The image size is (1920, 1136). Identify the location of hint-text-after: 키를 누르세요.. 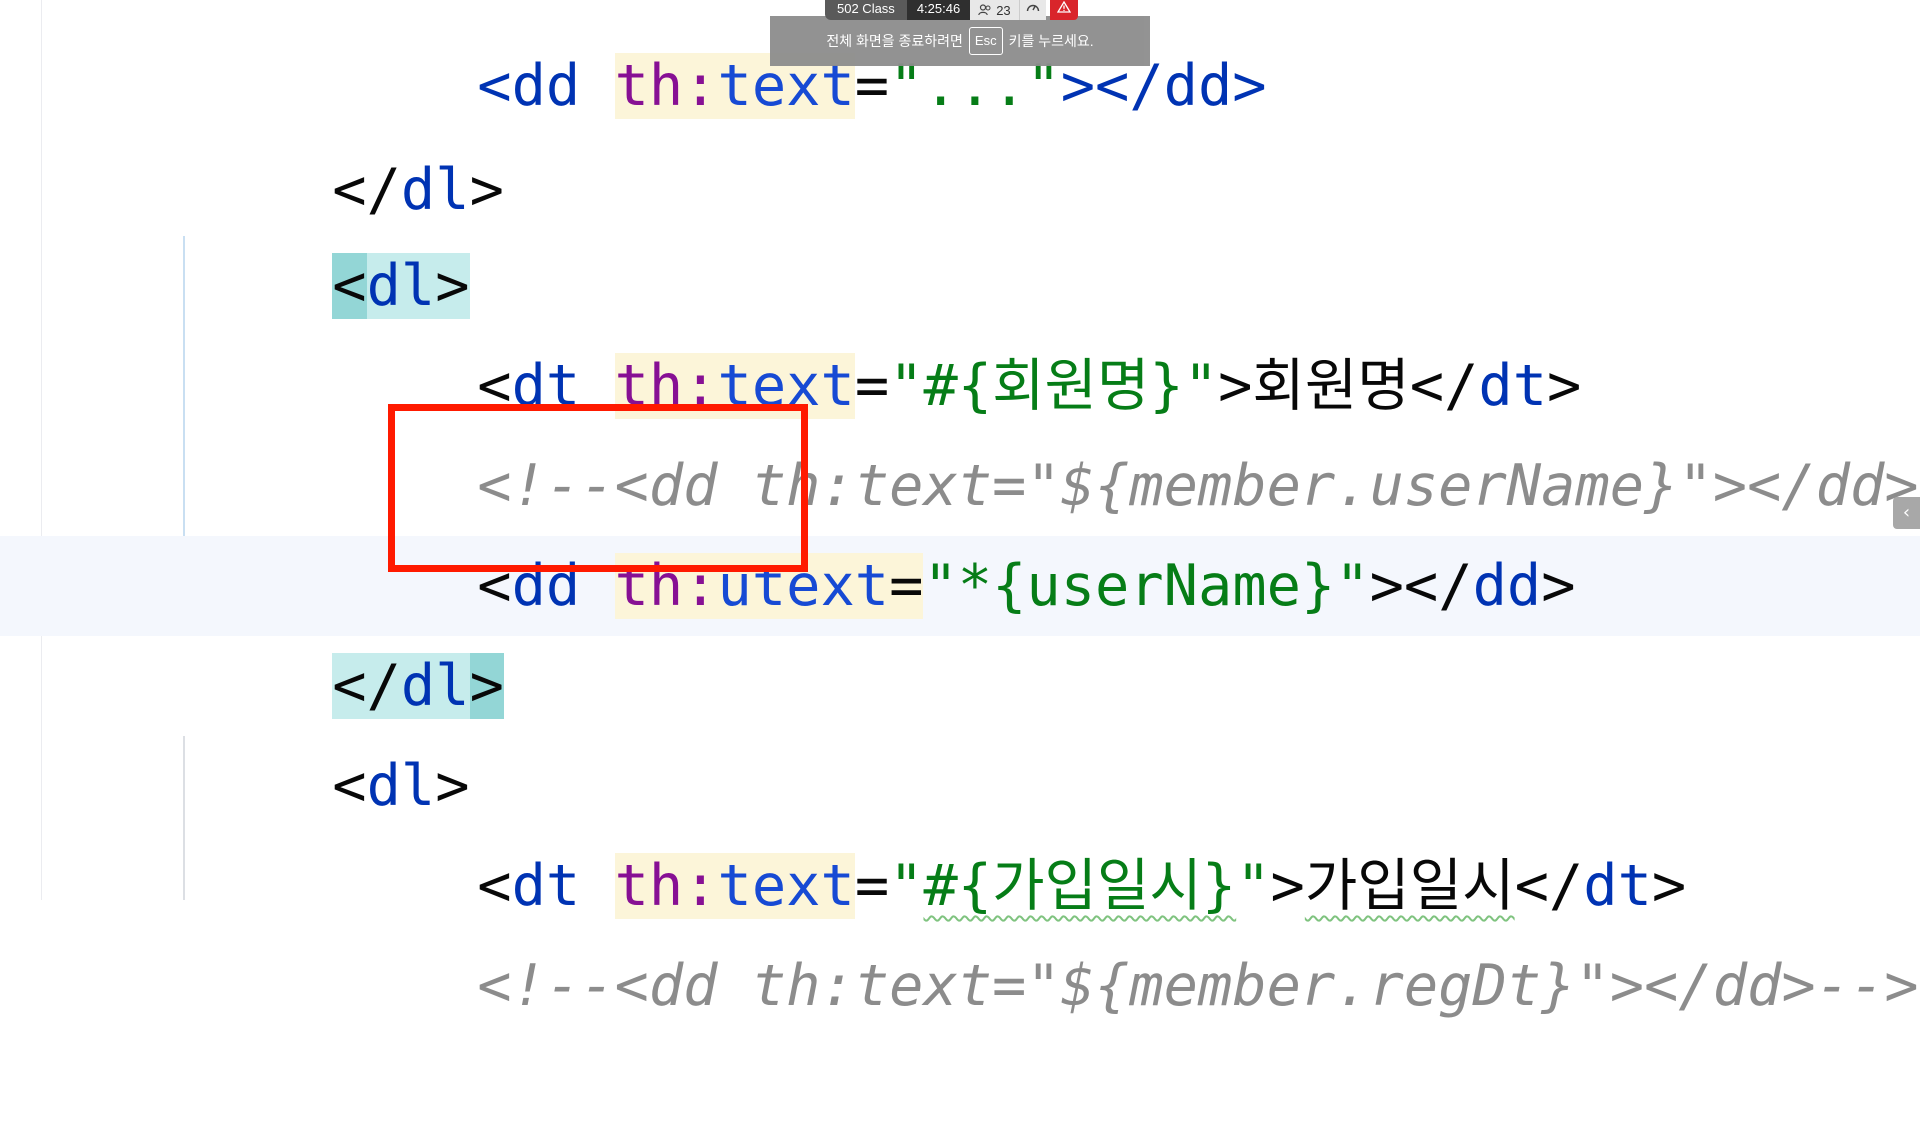
(1051, 41).